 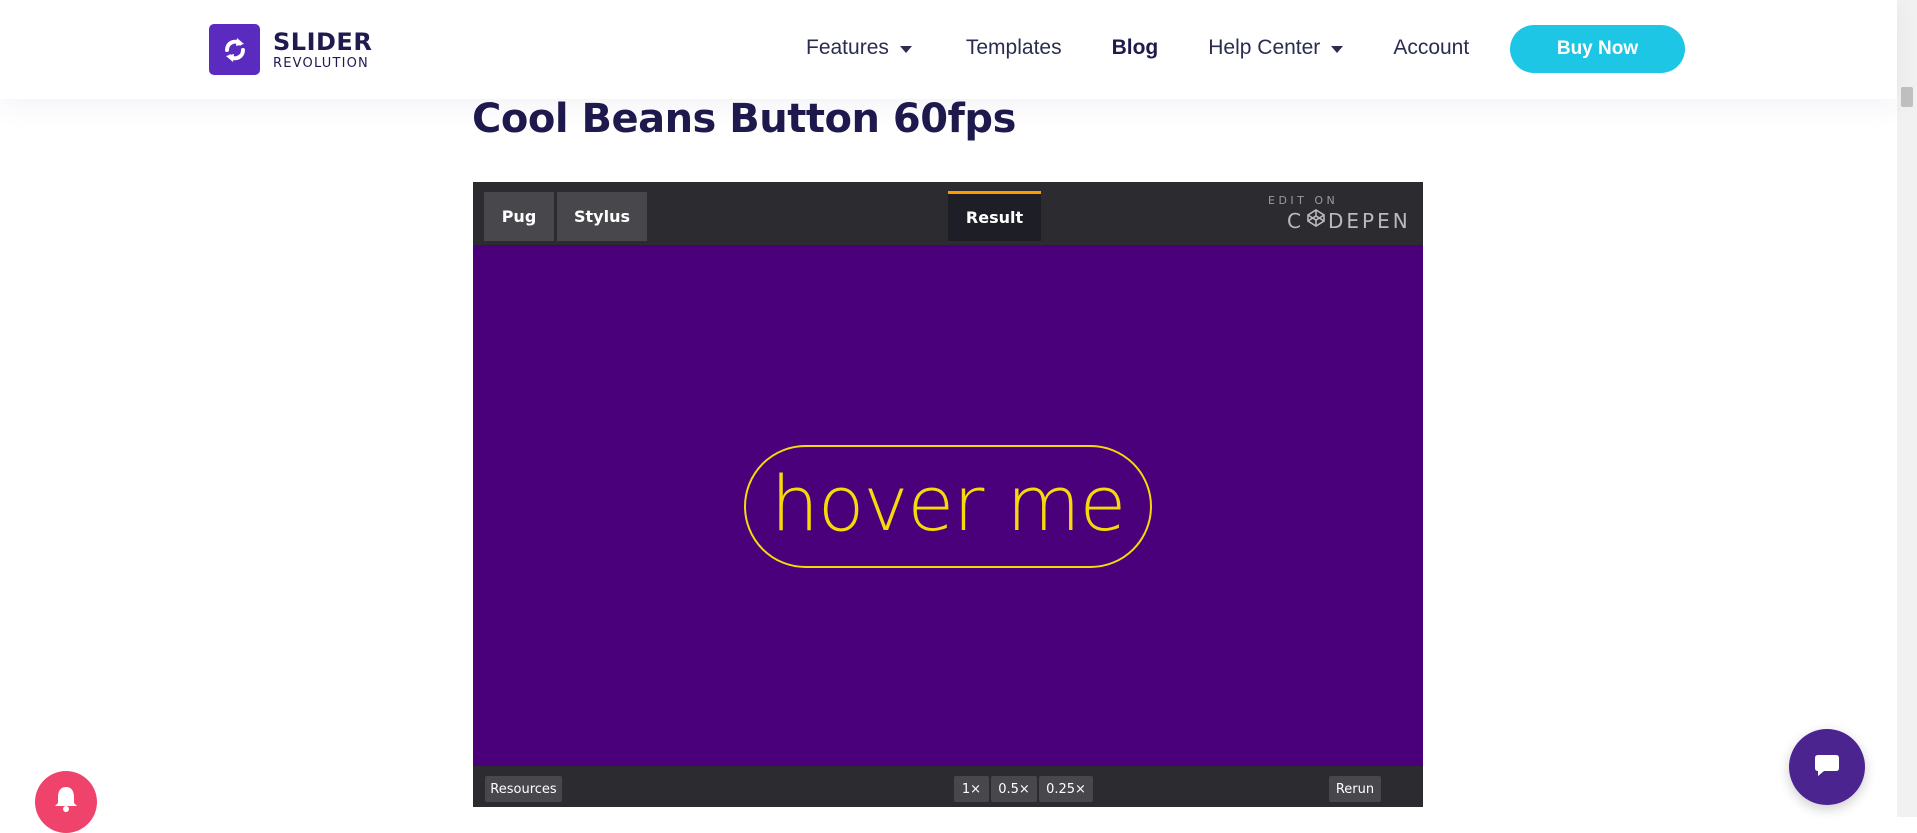 I want to click on logo: SLIDER REVOLUTION, so click(x=290, y=49).